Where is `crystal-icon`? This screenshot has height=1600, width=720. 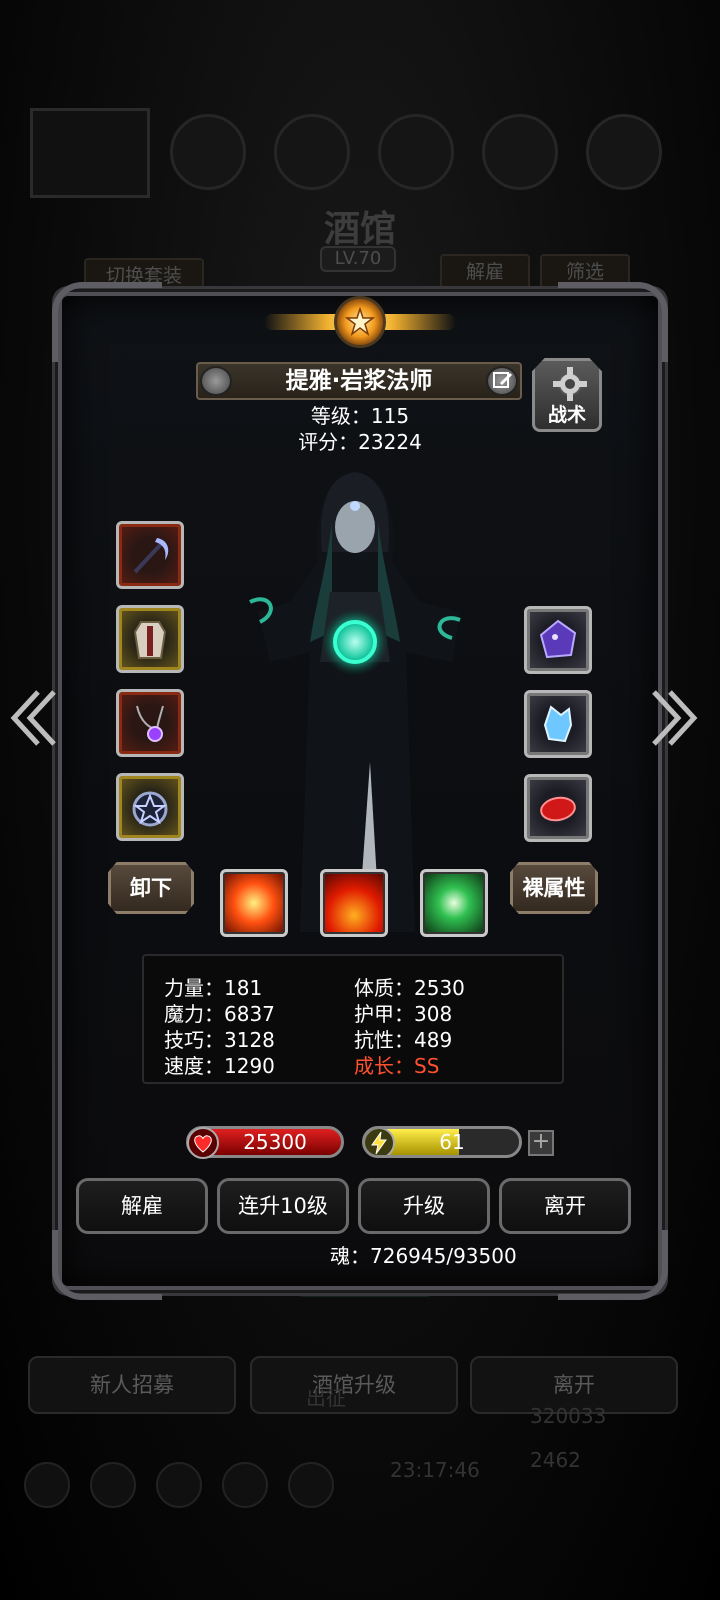
crystal-icon is located at coordinates (558, 724).